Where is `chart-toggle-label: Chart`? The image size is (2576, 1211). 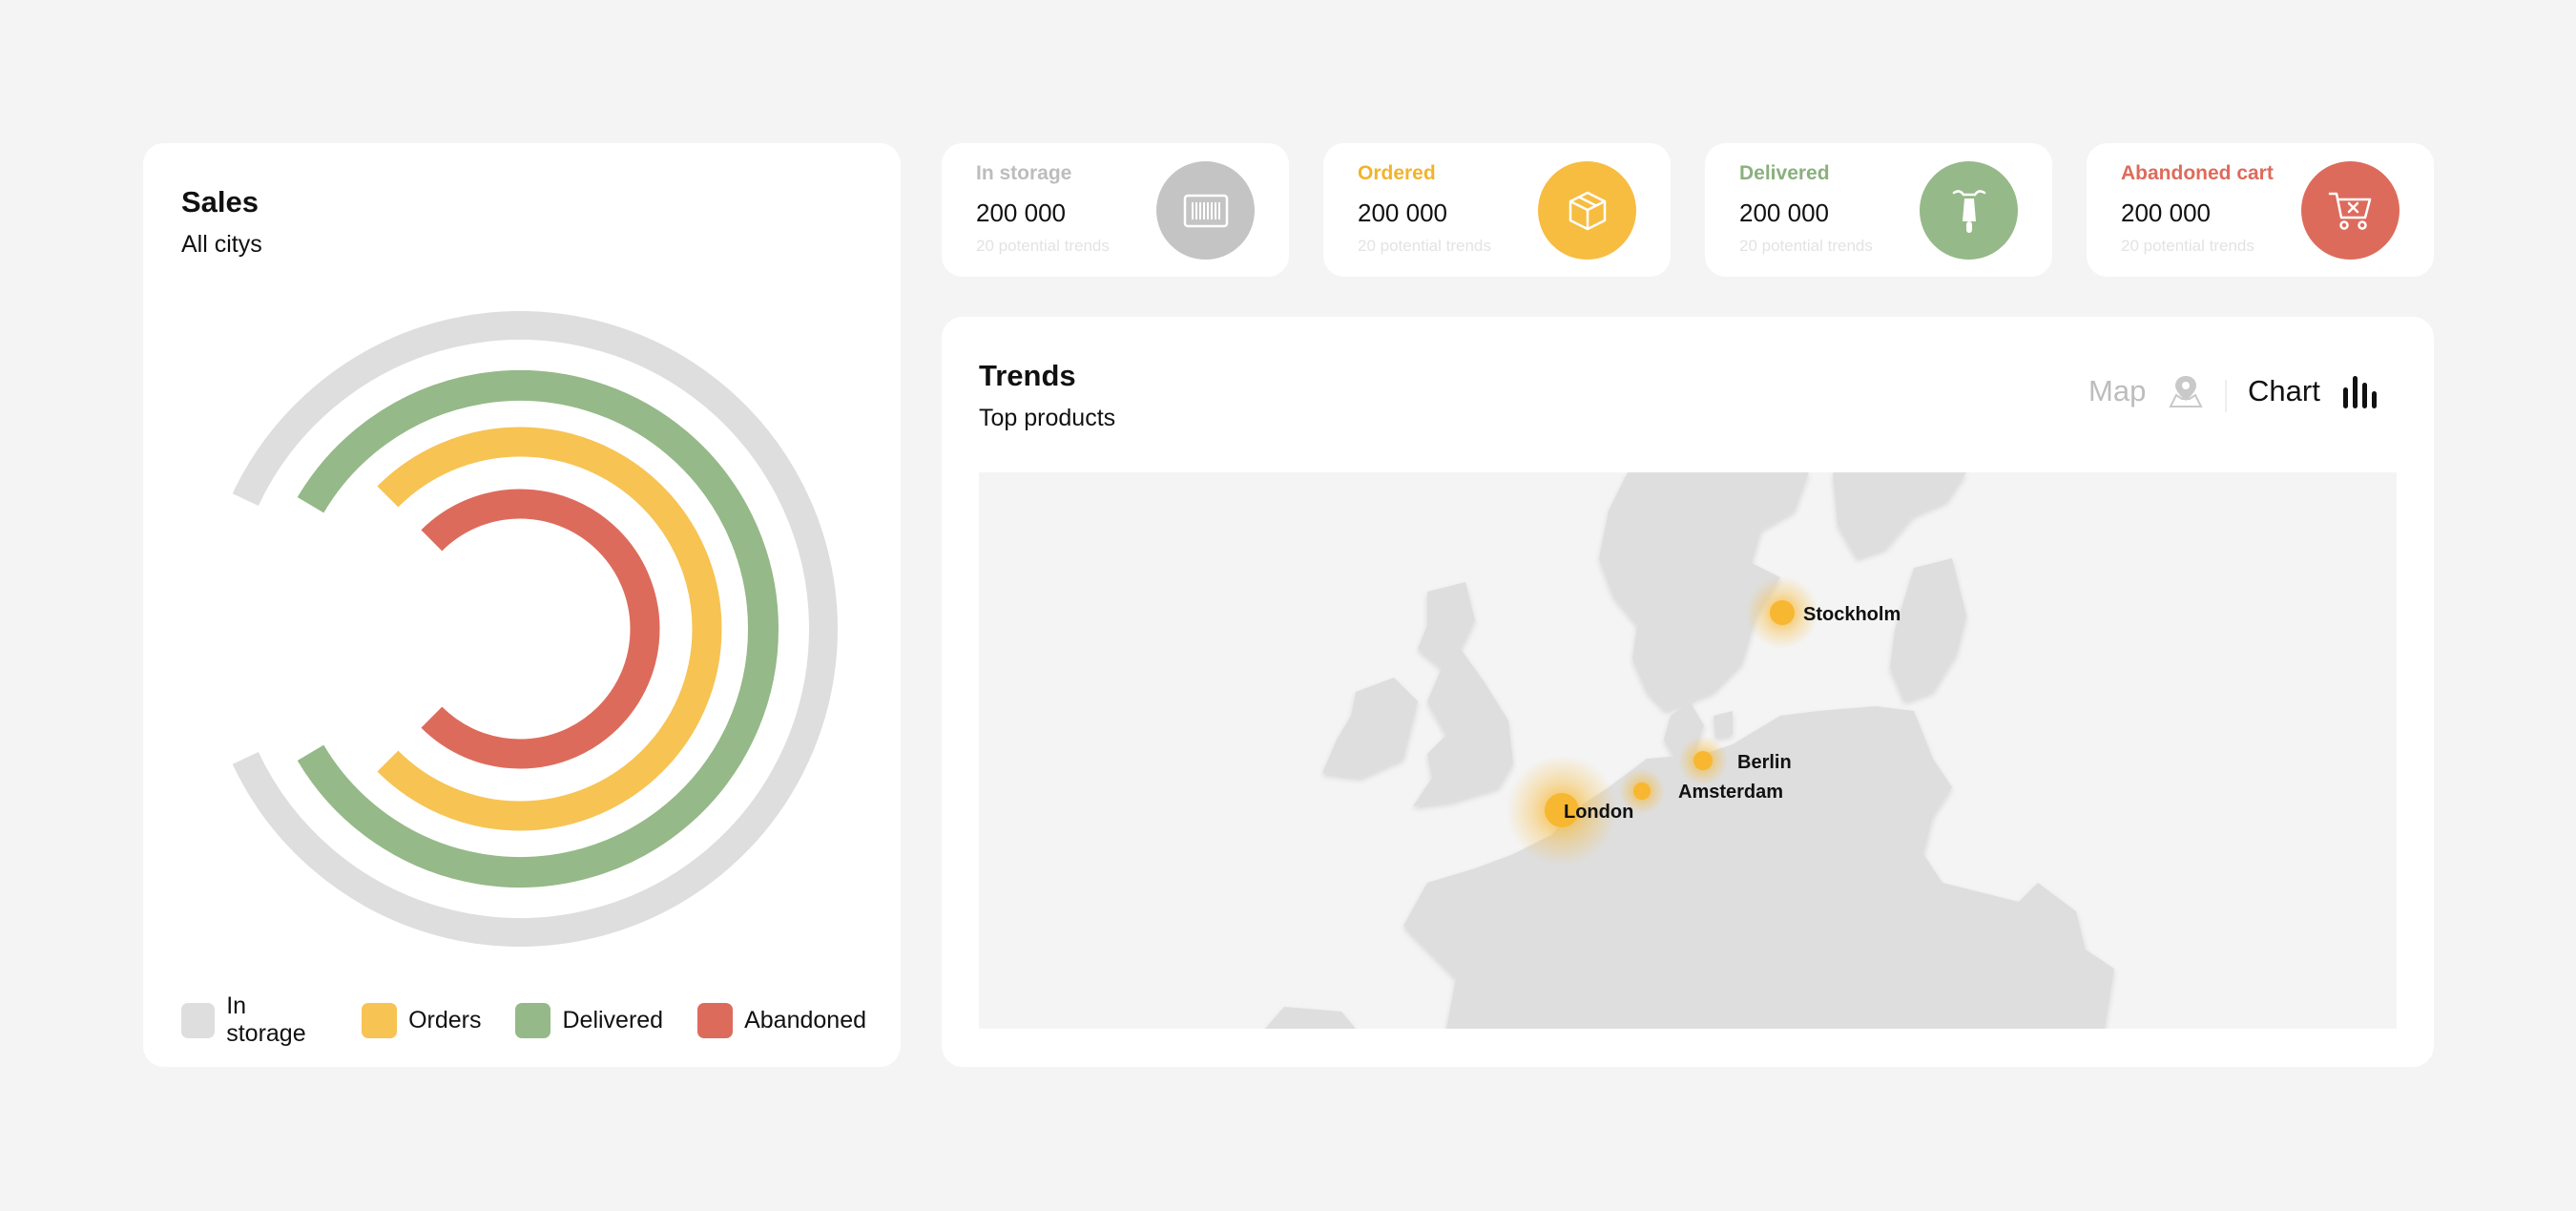
chart-toggle-label: Chart is located at coordinates (2284, 390).